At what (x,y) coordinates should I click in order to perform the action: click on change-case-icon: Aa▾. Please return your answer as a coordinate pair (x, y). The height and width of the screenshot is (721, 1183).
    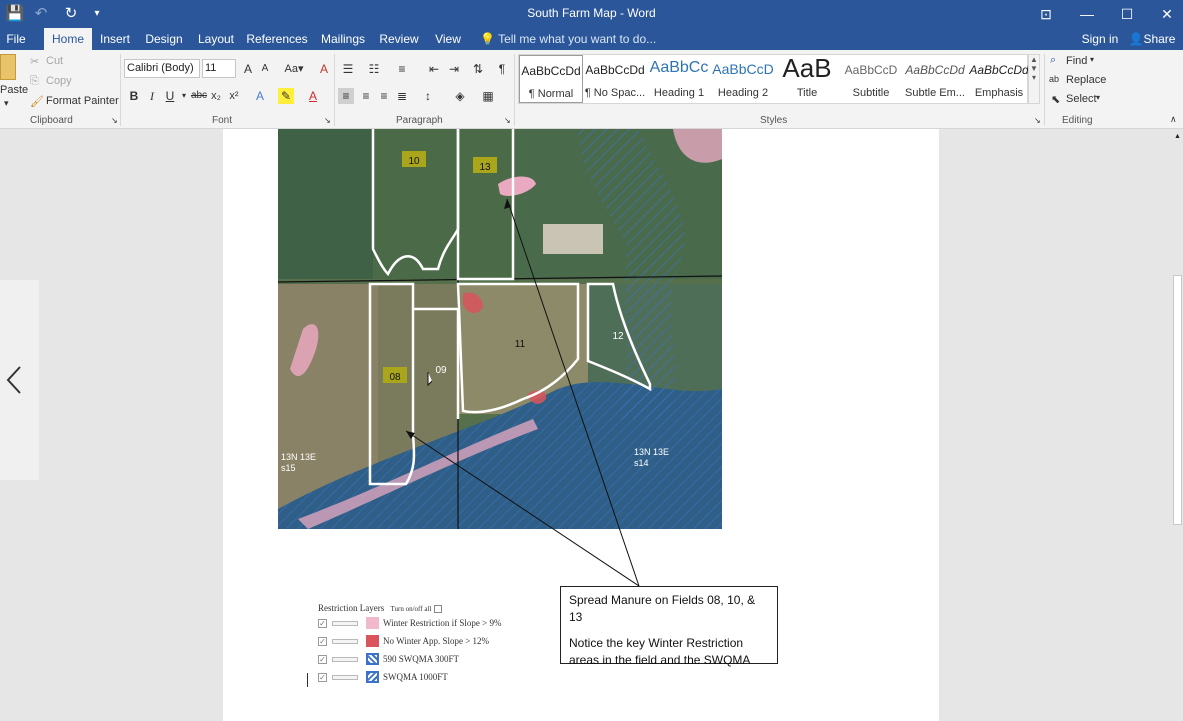
    Looking at the image, I should click on (294, 69).